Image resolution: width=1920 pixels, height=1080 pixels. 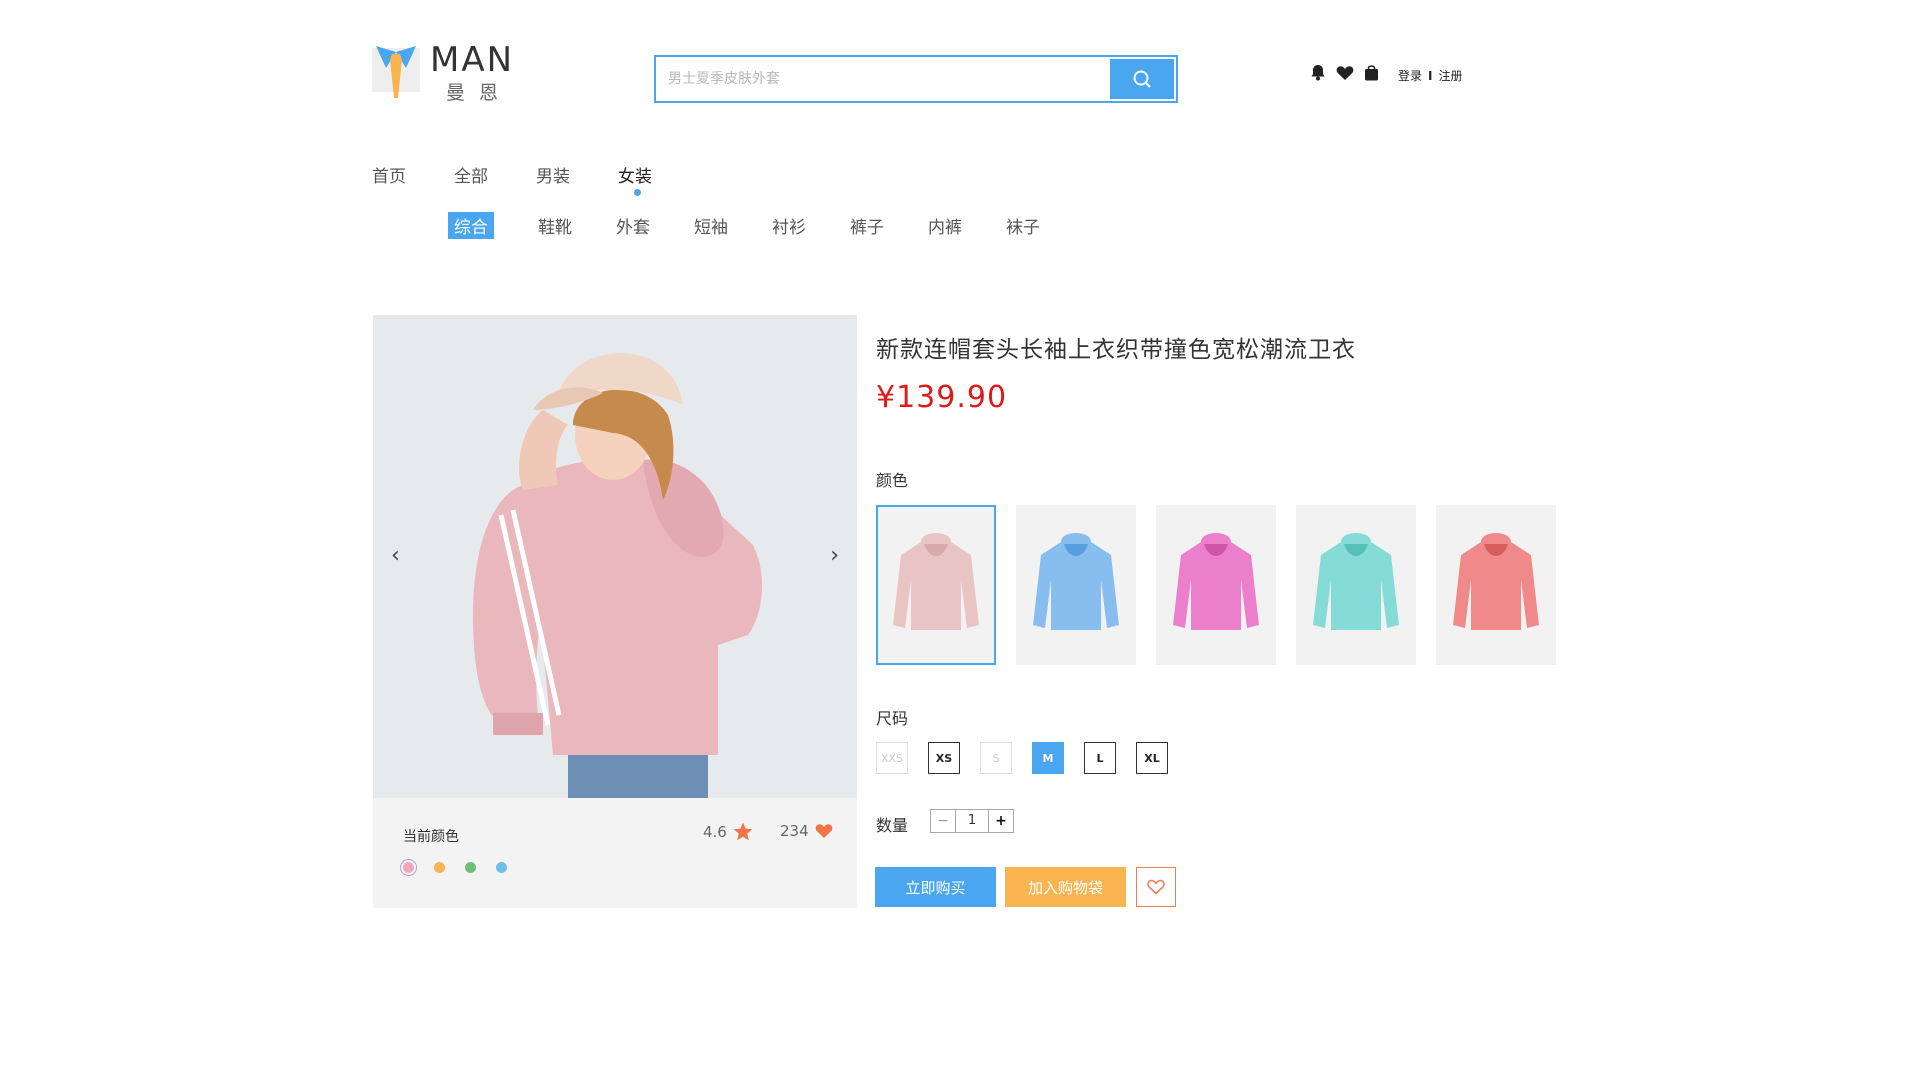 I want to click on color-swatches, so click(x=1216, y=585).